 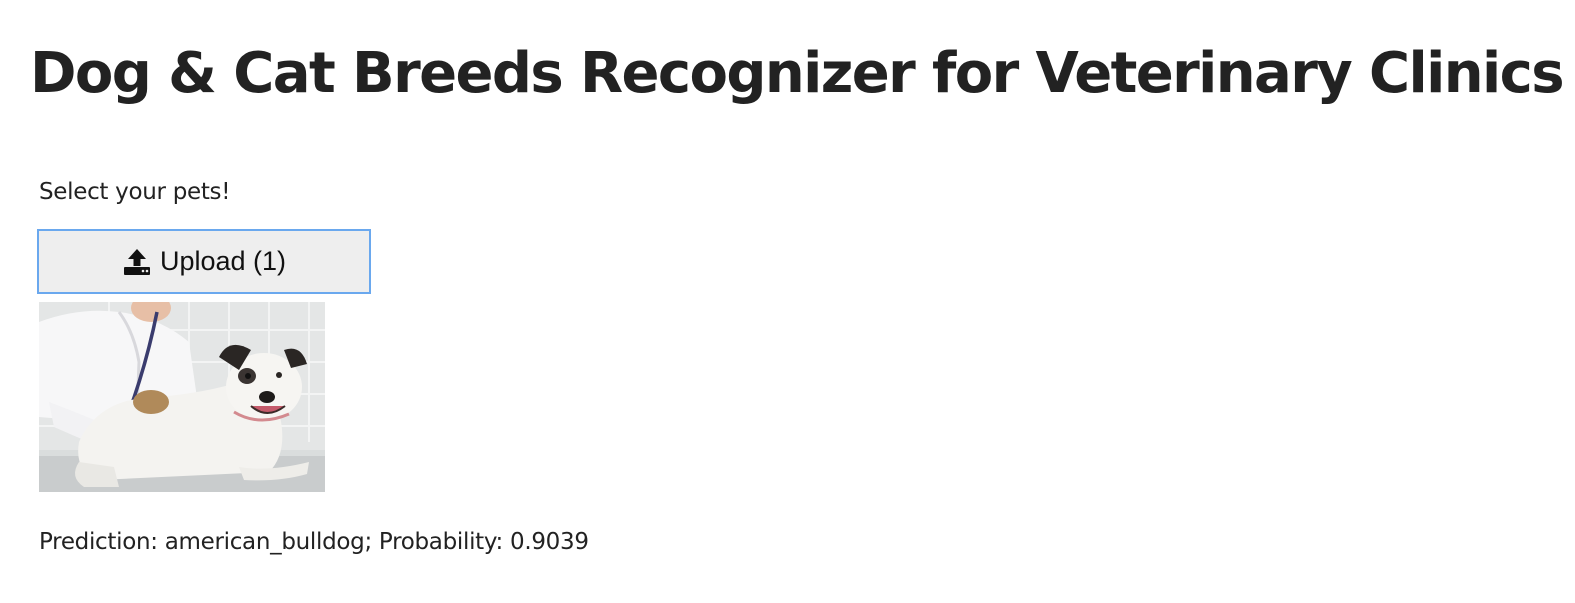 What do you see at coordinates (223, 261) in the screenshot?
I see `upload-button-label: Upload (1)` at bounding box center [223, 261].